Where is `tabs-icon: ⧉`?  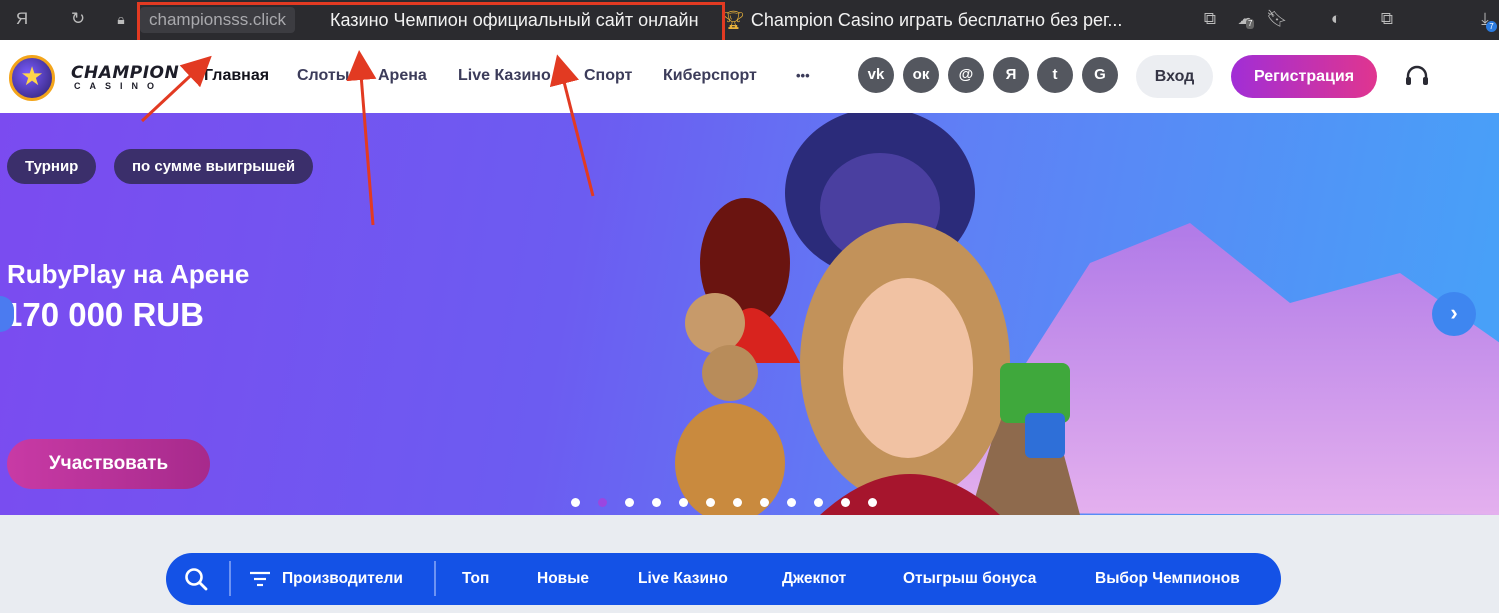
tabs-icon: ⧉ is located at coordinates (1210, 19).